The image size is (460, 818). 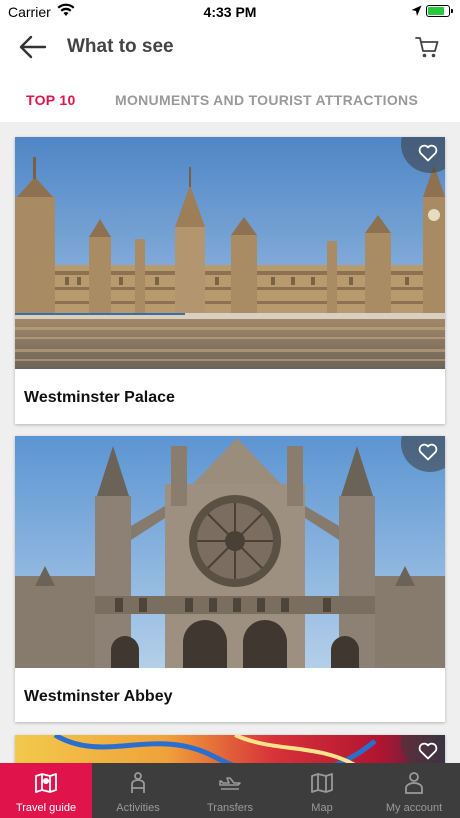 What do you see at coordinates (99, 397) in the screenshot?
I see `attraction-name: Westminster Palace` at bounding box center [99, 397].